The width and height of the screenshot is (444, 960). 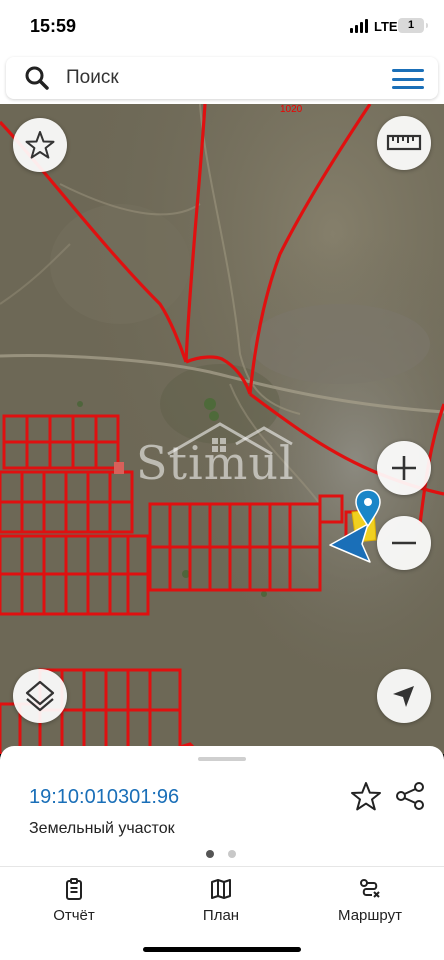 What do you see at coordinates (221, 889) in the screenshot?
I see `map-plan-icon` at bounding box center [221, 889].